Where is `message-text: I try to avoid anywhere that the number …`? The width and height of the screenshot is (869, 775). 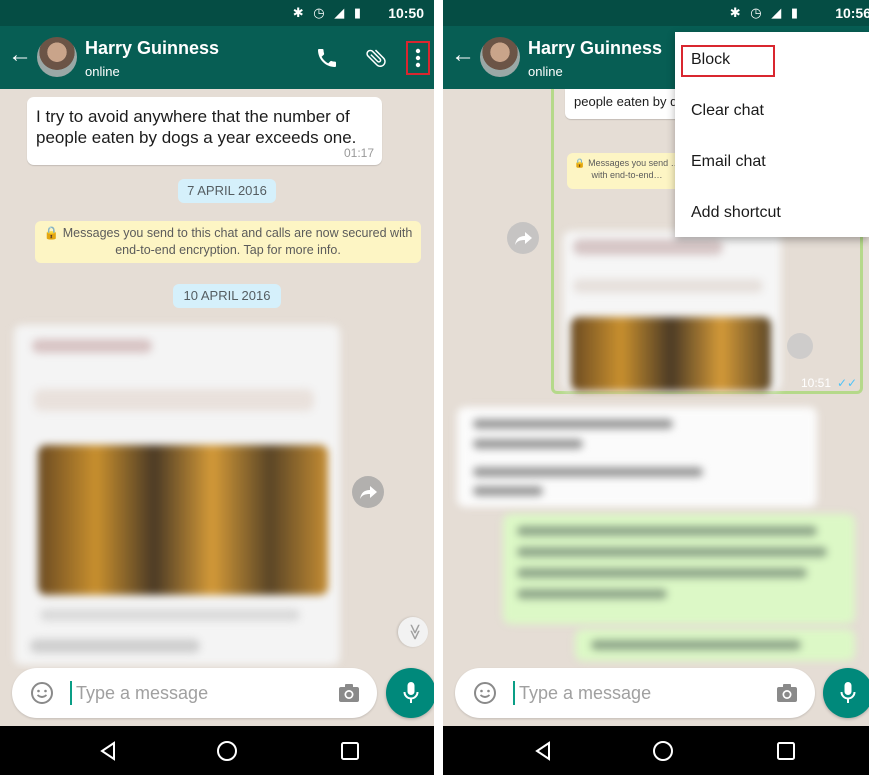
message-text: I try to avoid anywhere that the number … is located at coordinates (196, 127).